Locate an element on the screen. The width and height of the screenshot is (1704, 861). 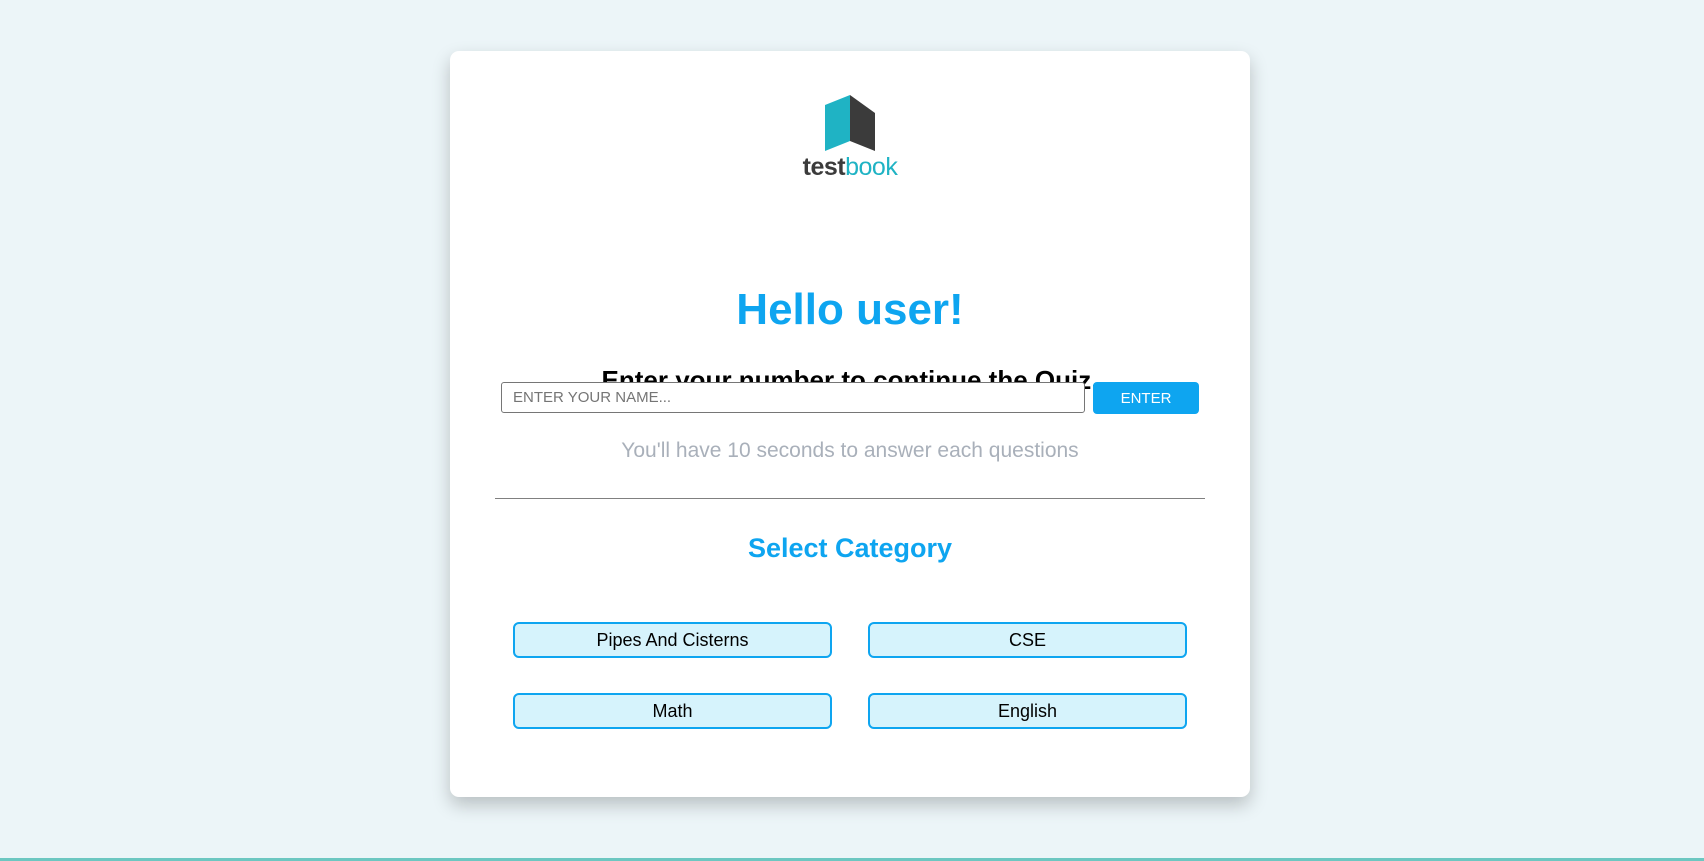
testbook-logo: testbook is located at coordinates (850, 138).